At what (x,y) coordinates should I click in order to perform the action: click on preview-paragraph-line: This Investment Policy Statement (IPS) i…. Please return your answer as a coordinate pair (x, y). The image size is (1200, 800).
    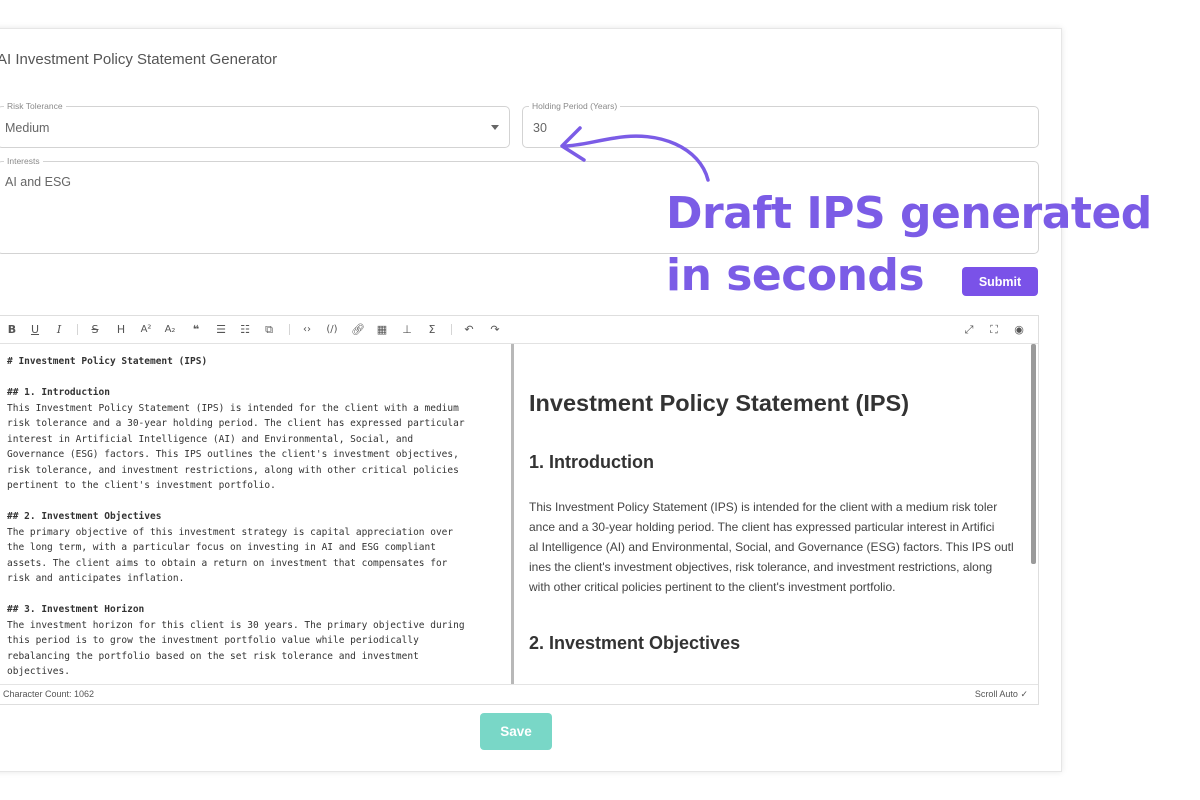
    Looking at the image, I should click on (763, 507).